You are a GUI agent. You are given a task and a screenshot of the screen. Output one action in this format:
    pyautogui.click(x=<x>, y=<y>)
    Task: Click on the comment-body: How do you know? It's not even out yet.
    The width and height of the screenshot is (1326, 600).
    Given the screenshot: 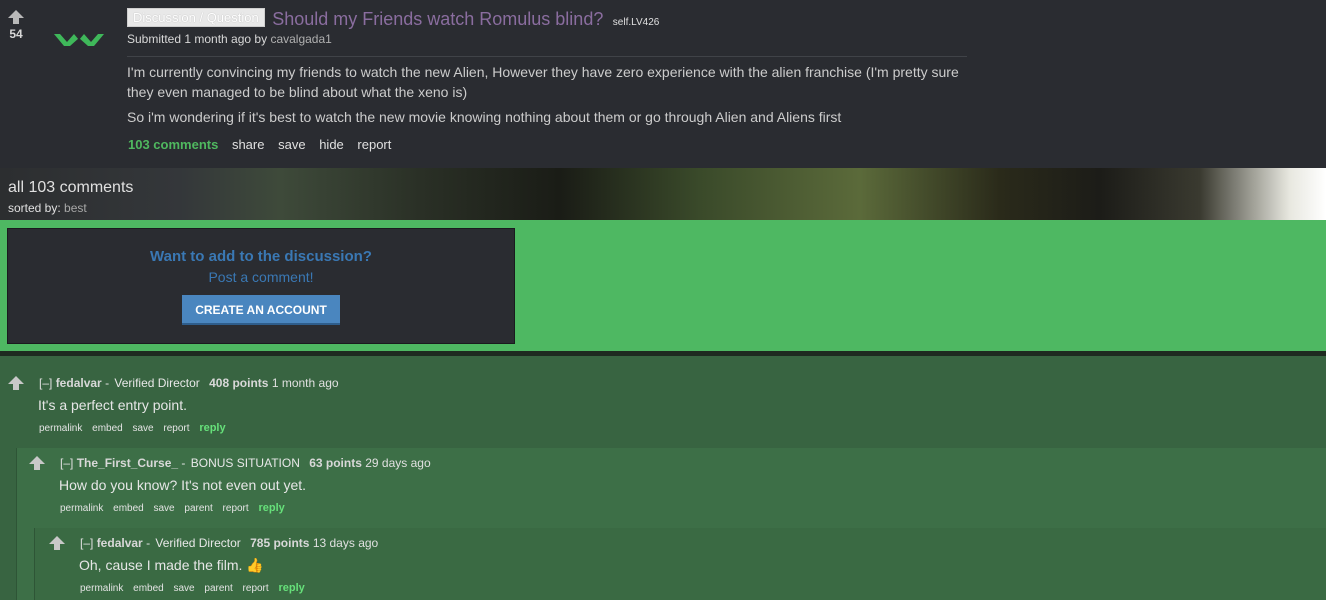 What is the action you would take?
    pyautogui.click(x=183, y=485)
    